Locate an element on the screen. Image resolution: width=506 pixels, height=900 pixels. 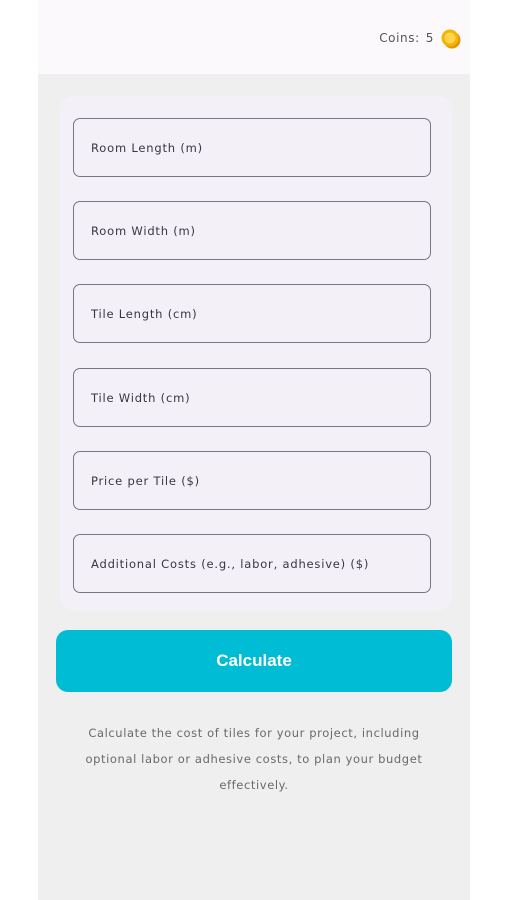
price-per-tile-input is located at coordinates (252, 480).